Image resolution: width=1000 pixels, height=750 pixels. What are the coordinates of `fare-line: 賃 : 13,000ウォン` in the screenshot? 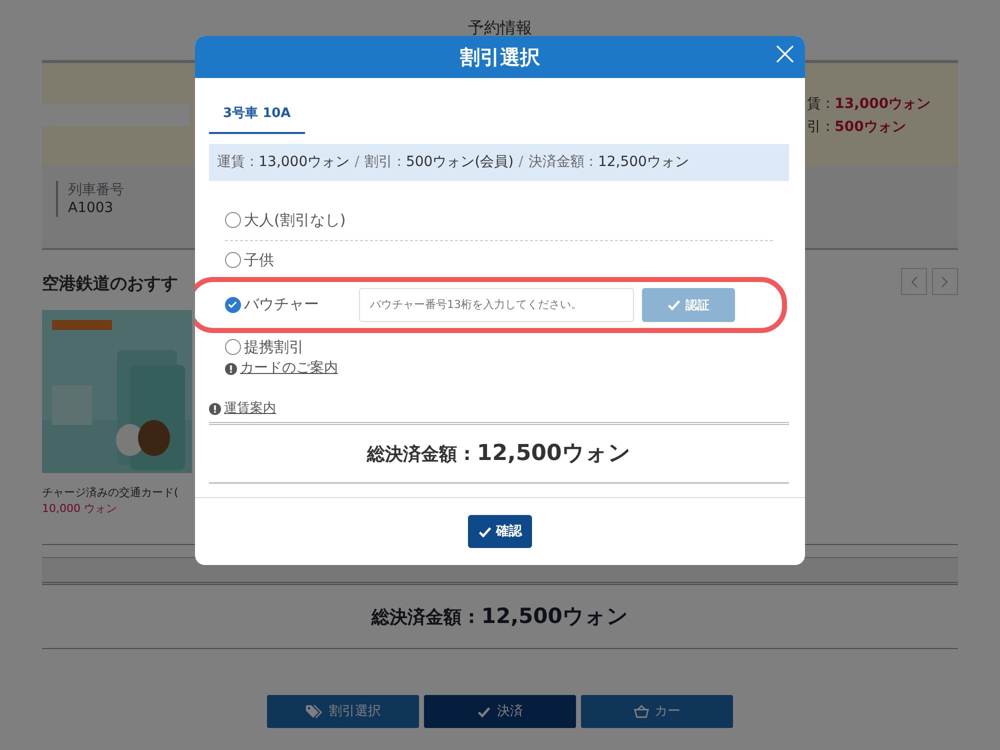 It's located at (869, 104).